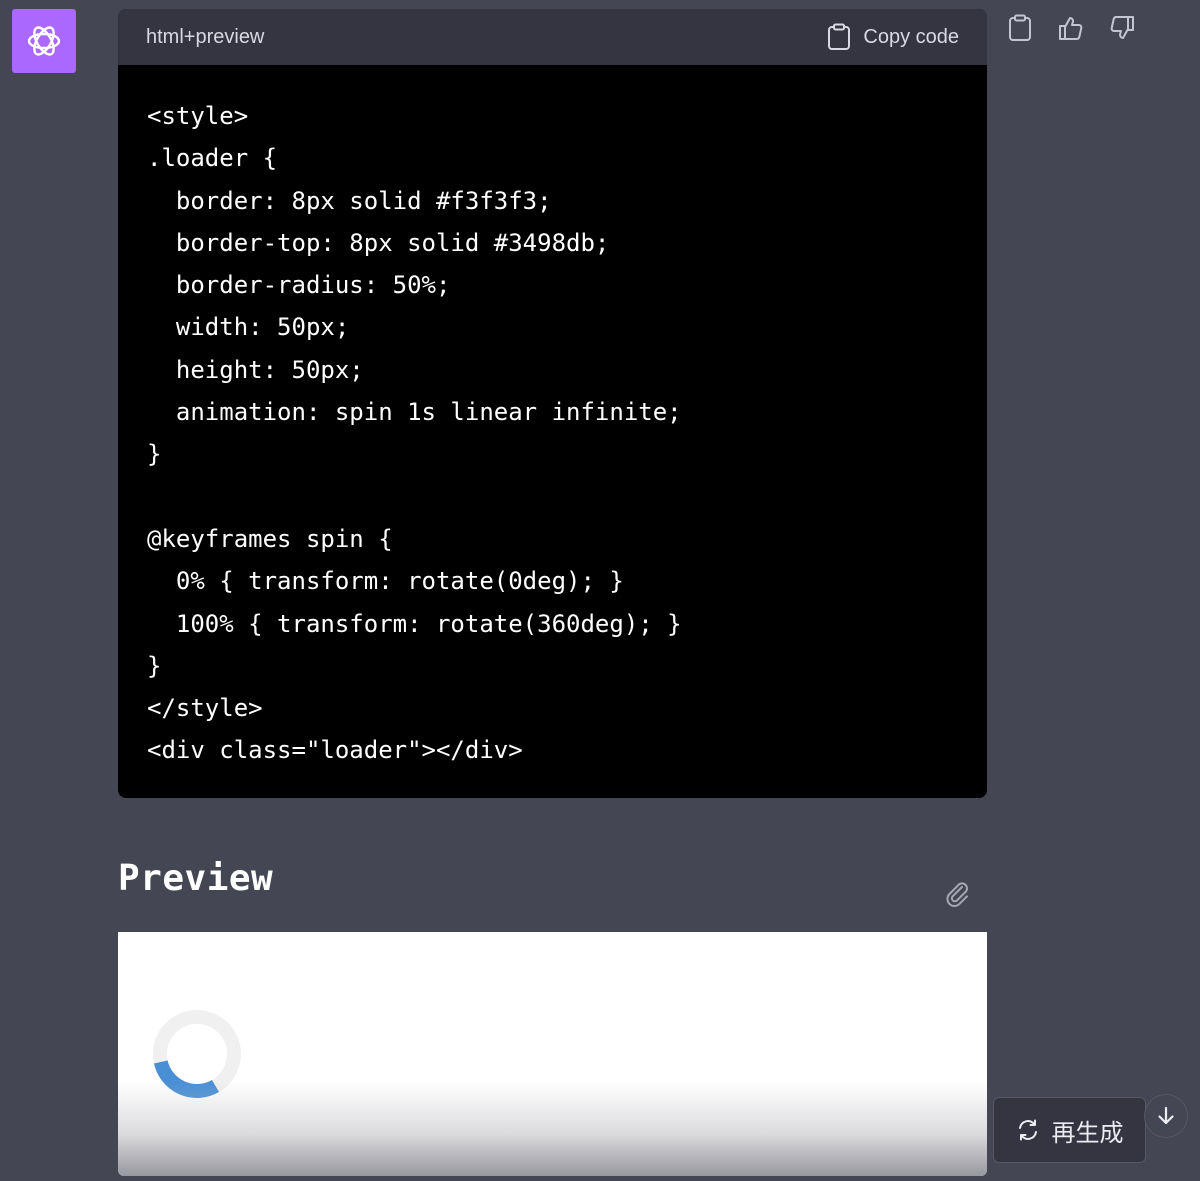  Describe the element at coordinates (196, 878) in the screenshot. I see `preview-heading: Preview` at that location.